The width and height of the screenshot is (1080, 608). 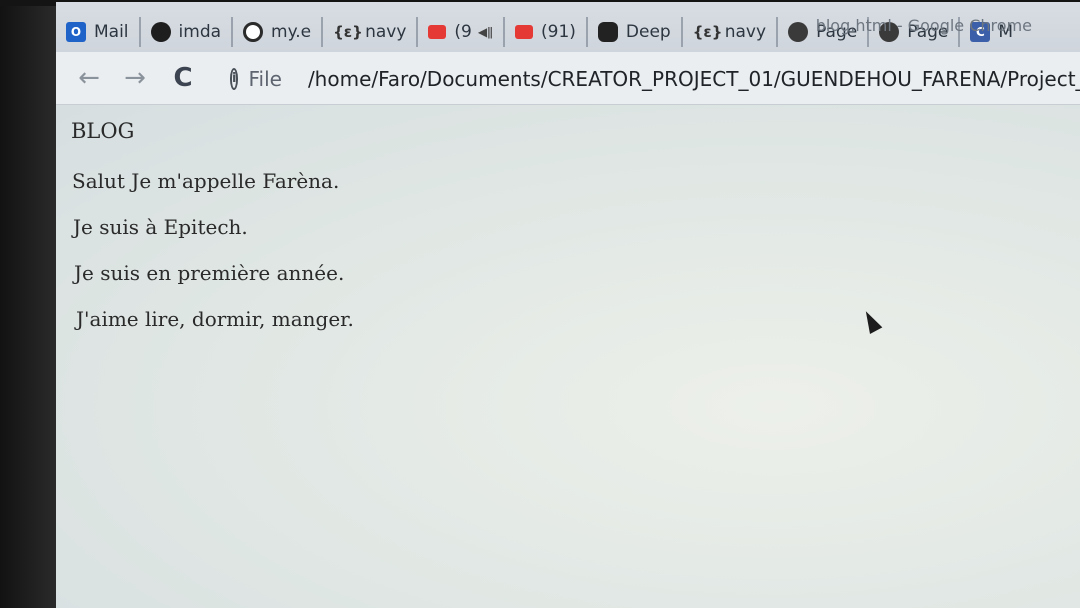 I want to click on bookmark-label: (91), so click(x=558, y=32).